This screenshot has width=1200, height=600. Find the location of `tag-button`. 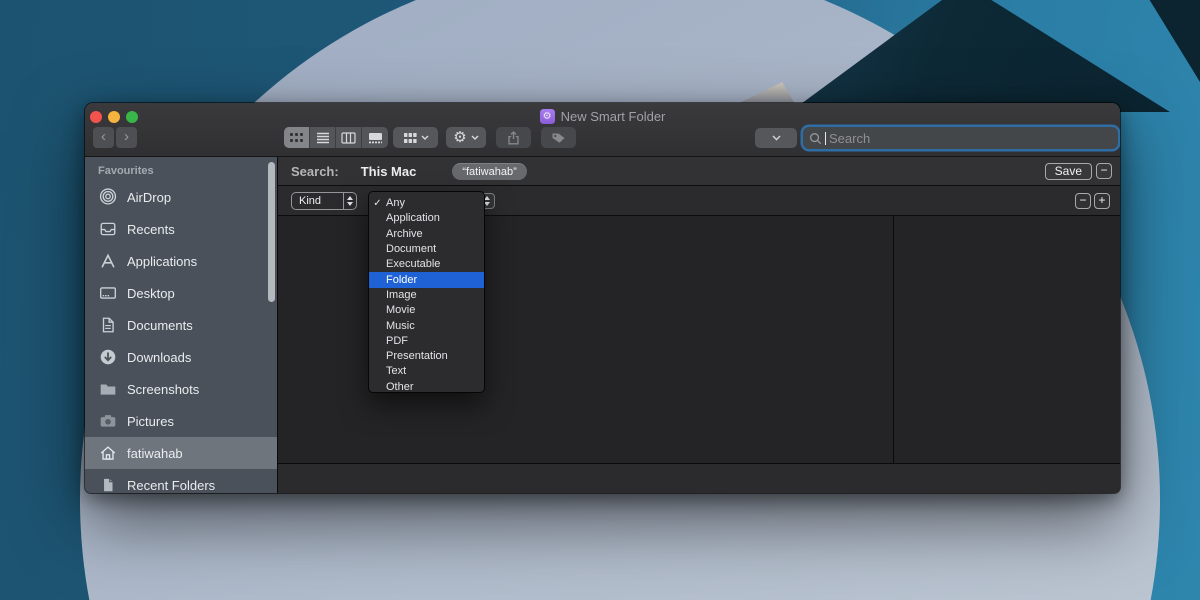

tag-button is located at coordinates (558, 137).